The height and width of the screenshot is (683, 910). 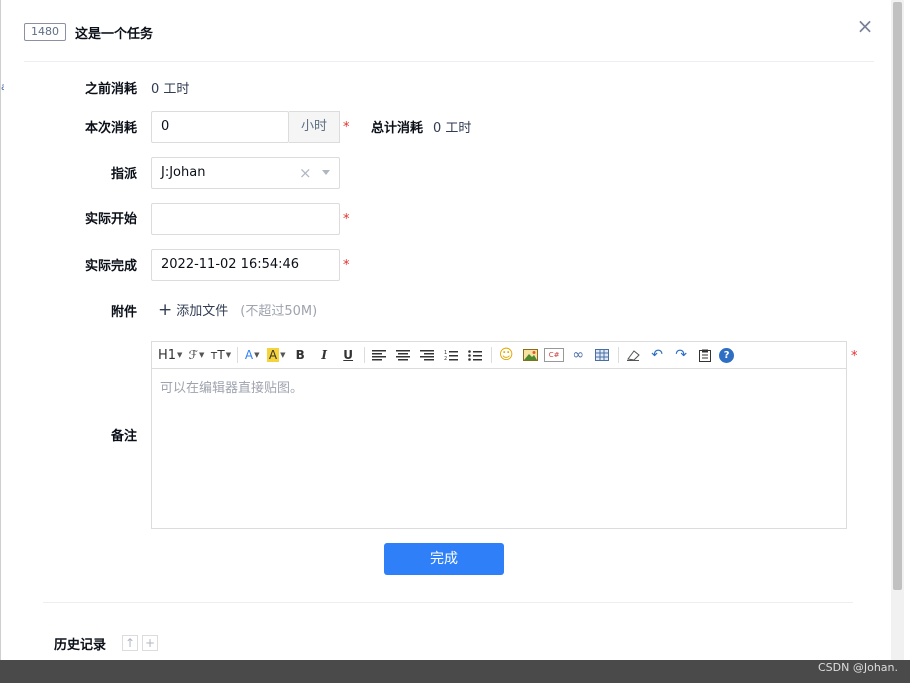 What do you see at coordinates (499, 386) in the screenshot?
I see `editor-content: 可以在编辑器直接贴图。` at bounding box center [499, 386].